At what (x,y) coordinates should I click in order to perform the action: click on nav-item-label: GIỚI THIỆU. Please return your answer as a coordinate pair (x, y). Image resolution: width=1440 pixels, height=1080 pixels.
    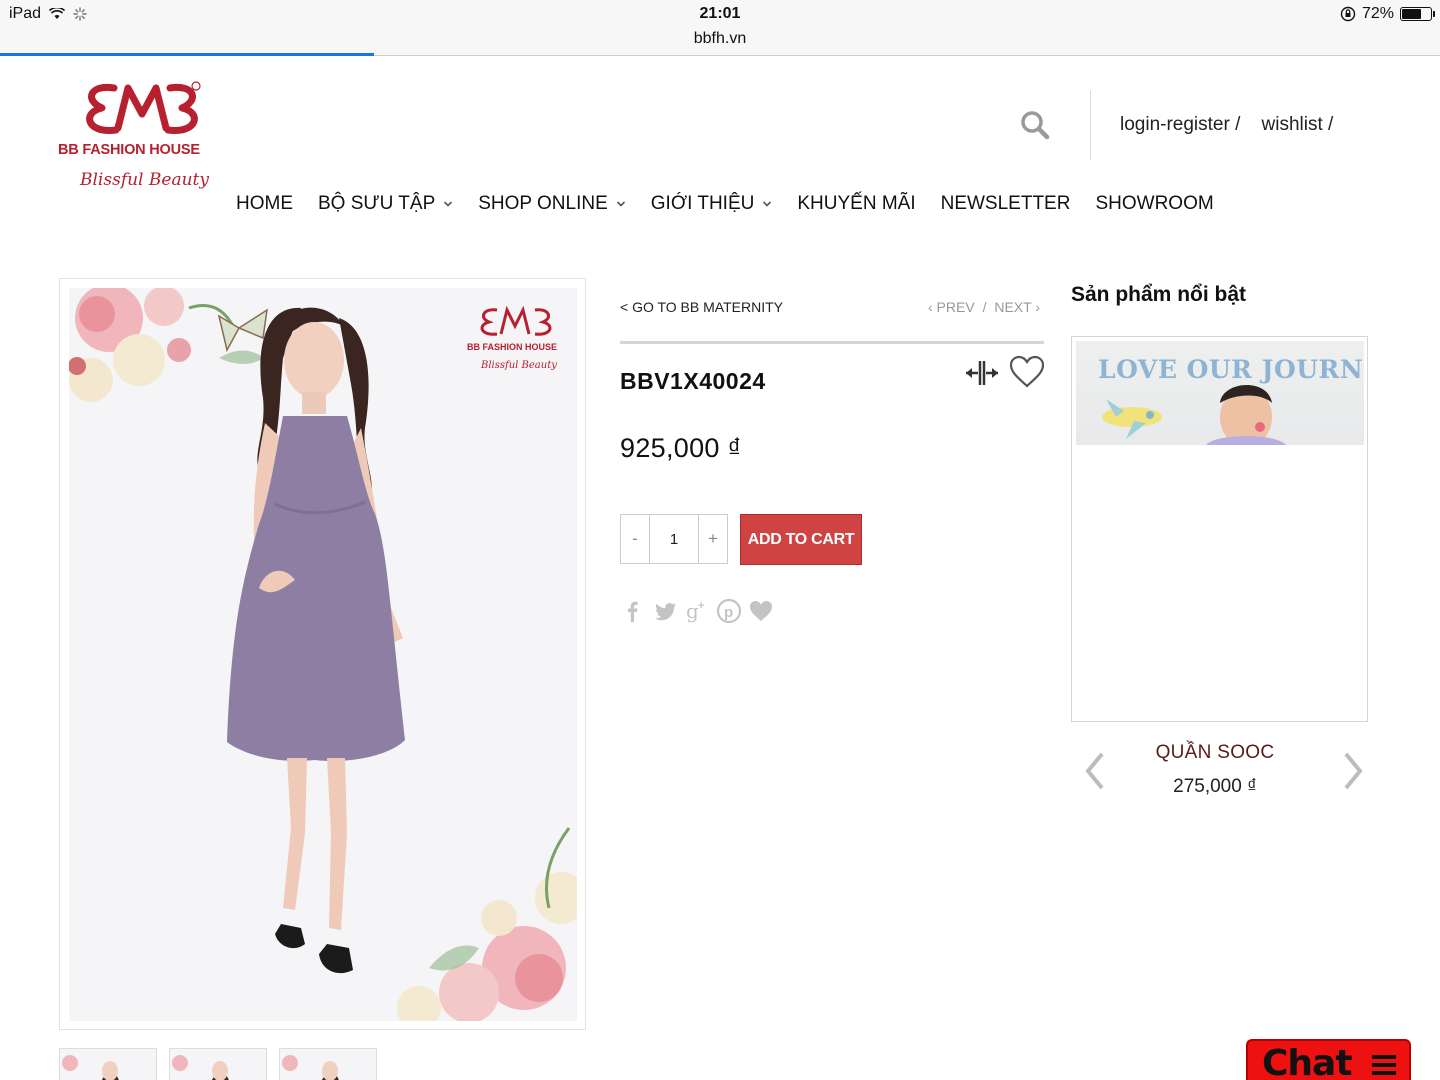
    Looking at the image, I should click on (702, 203).